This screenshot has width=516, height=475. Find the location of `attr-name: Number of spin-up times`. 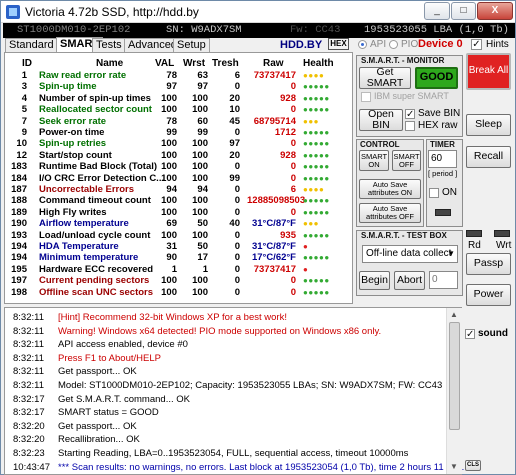

attr-name: Number of spin-up times is located at coordinates (95, 98).